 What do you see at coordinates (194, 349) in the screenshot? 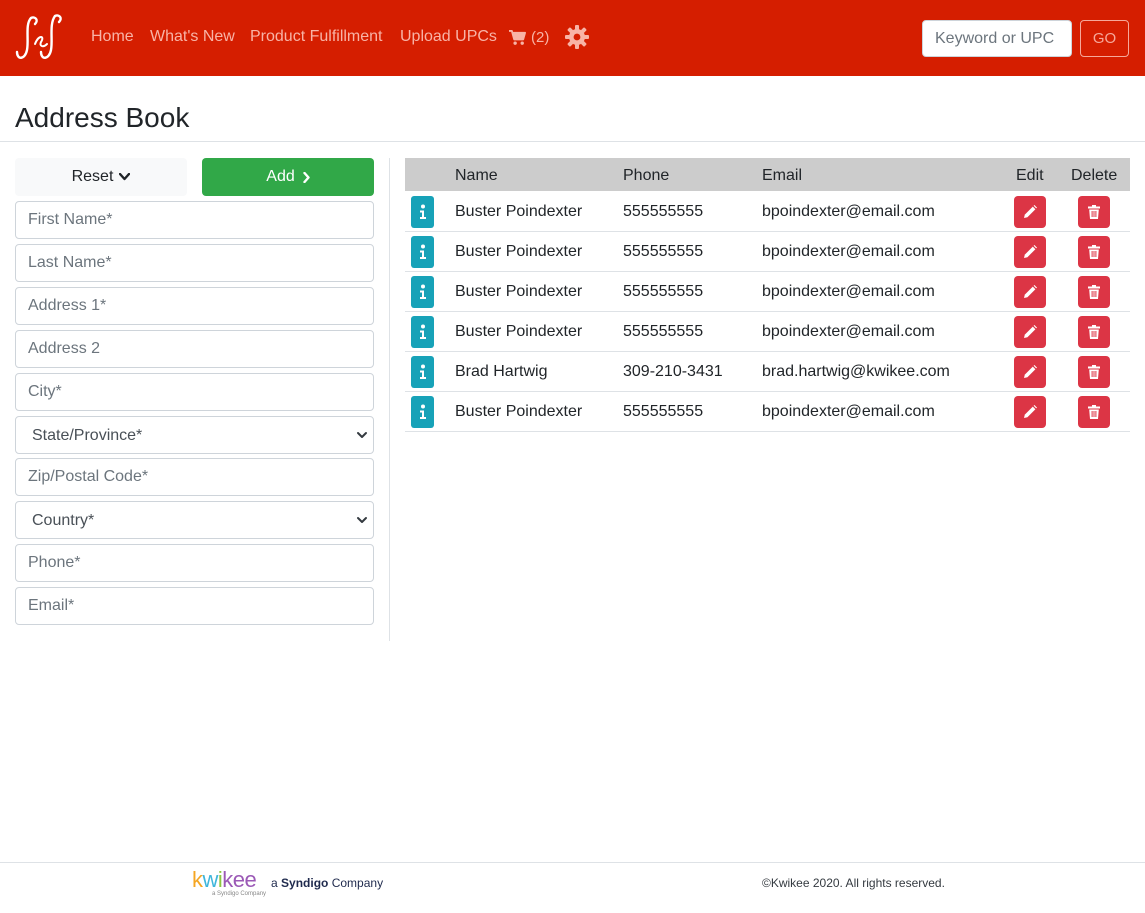
I see `address2-field` at bounding box center [194, 349].